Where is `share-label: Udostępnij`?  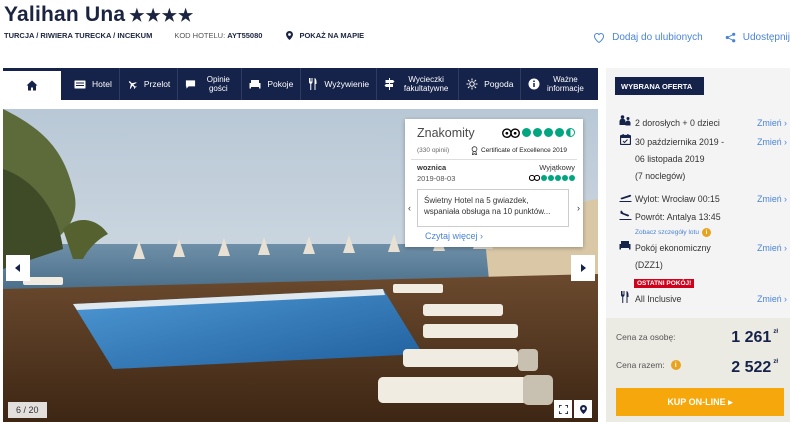
share-label: Udostępnij is located at coordinates (766, 37).